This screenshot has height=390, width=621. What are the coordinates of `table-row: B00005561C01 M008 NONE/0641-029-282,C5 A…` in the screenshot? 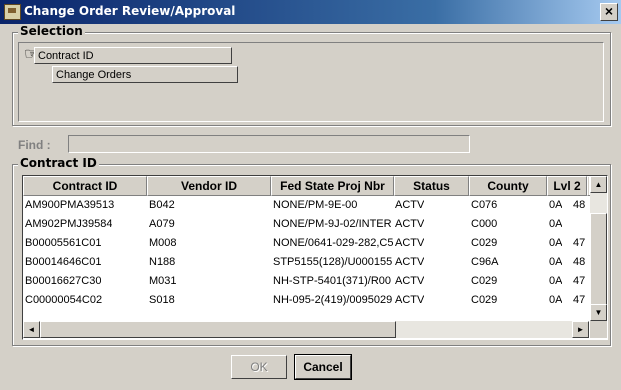 It's located at (306, 243).